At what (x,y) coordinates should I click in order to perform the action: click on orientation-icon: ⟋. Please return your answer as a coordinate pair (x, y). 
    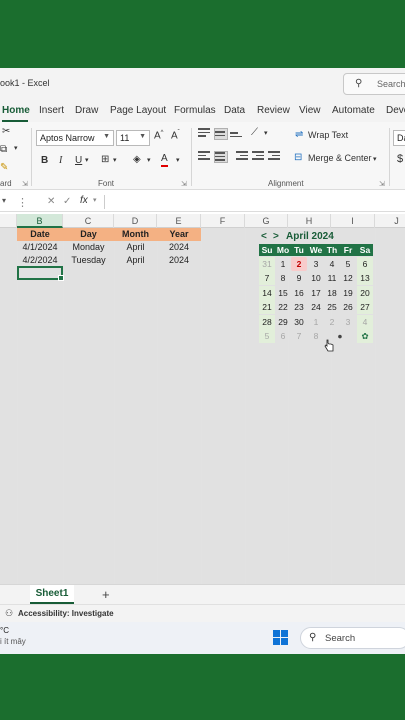
    Looking at the image, I should click on (254, 132).